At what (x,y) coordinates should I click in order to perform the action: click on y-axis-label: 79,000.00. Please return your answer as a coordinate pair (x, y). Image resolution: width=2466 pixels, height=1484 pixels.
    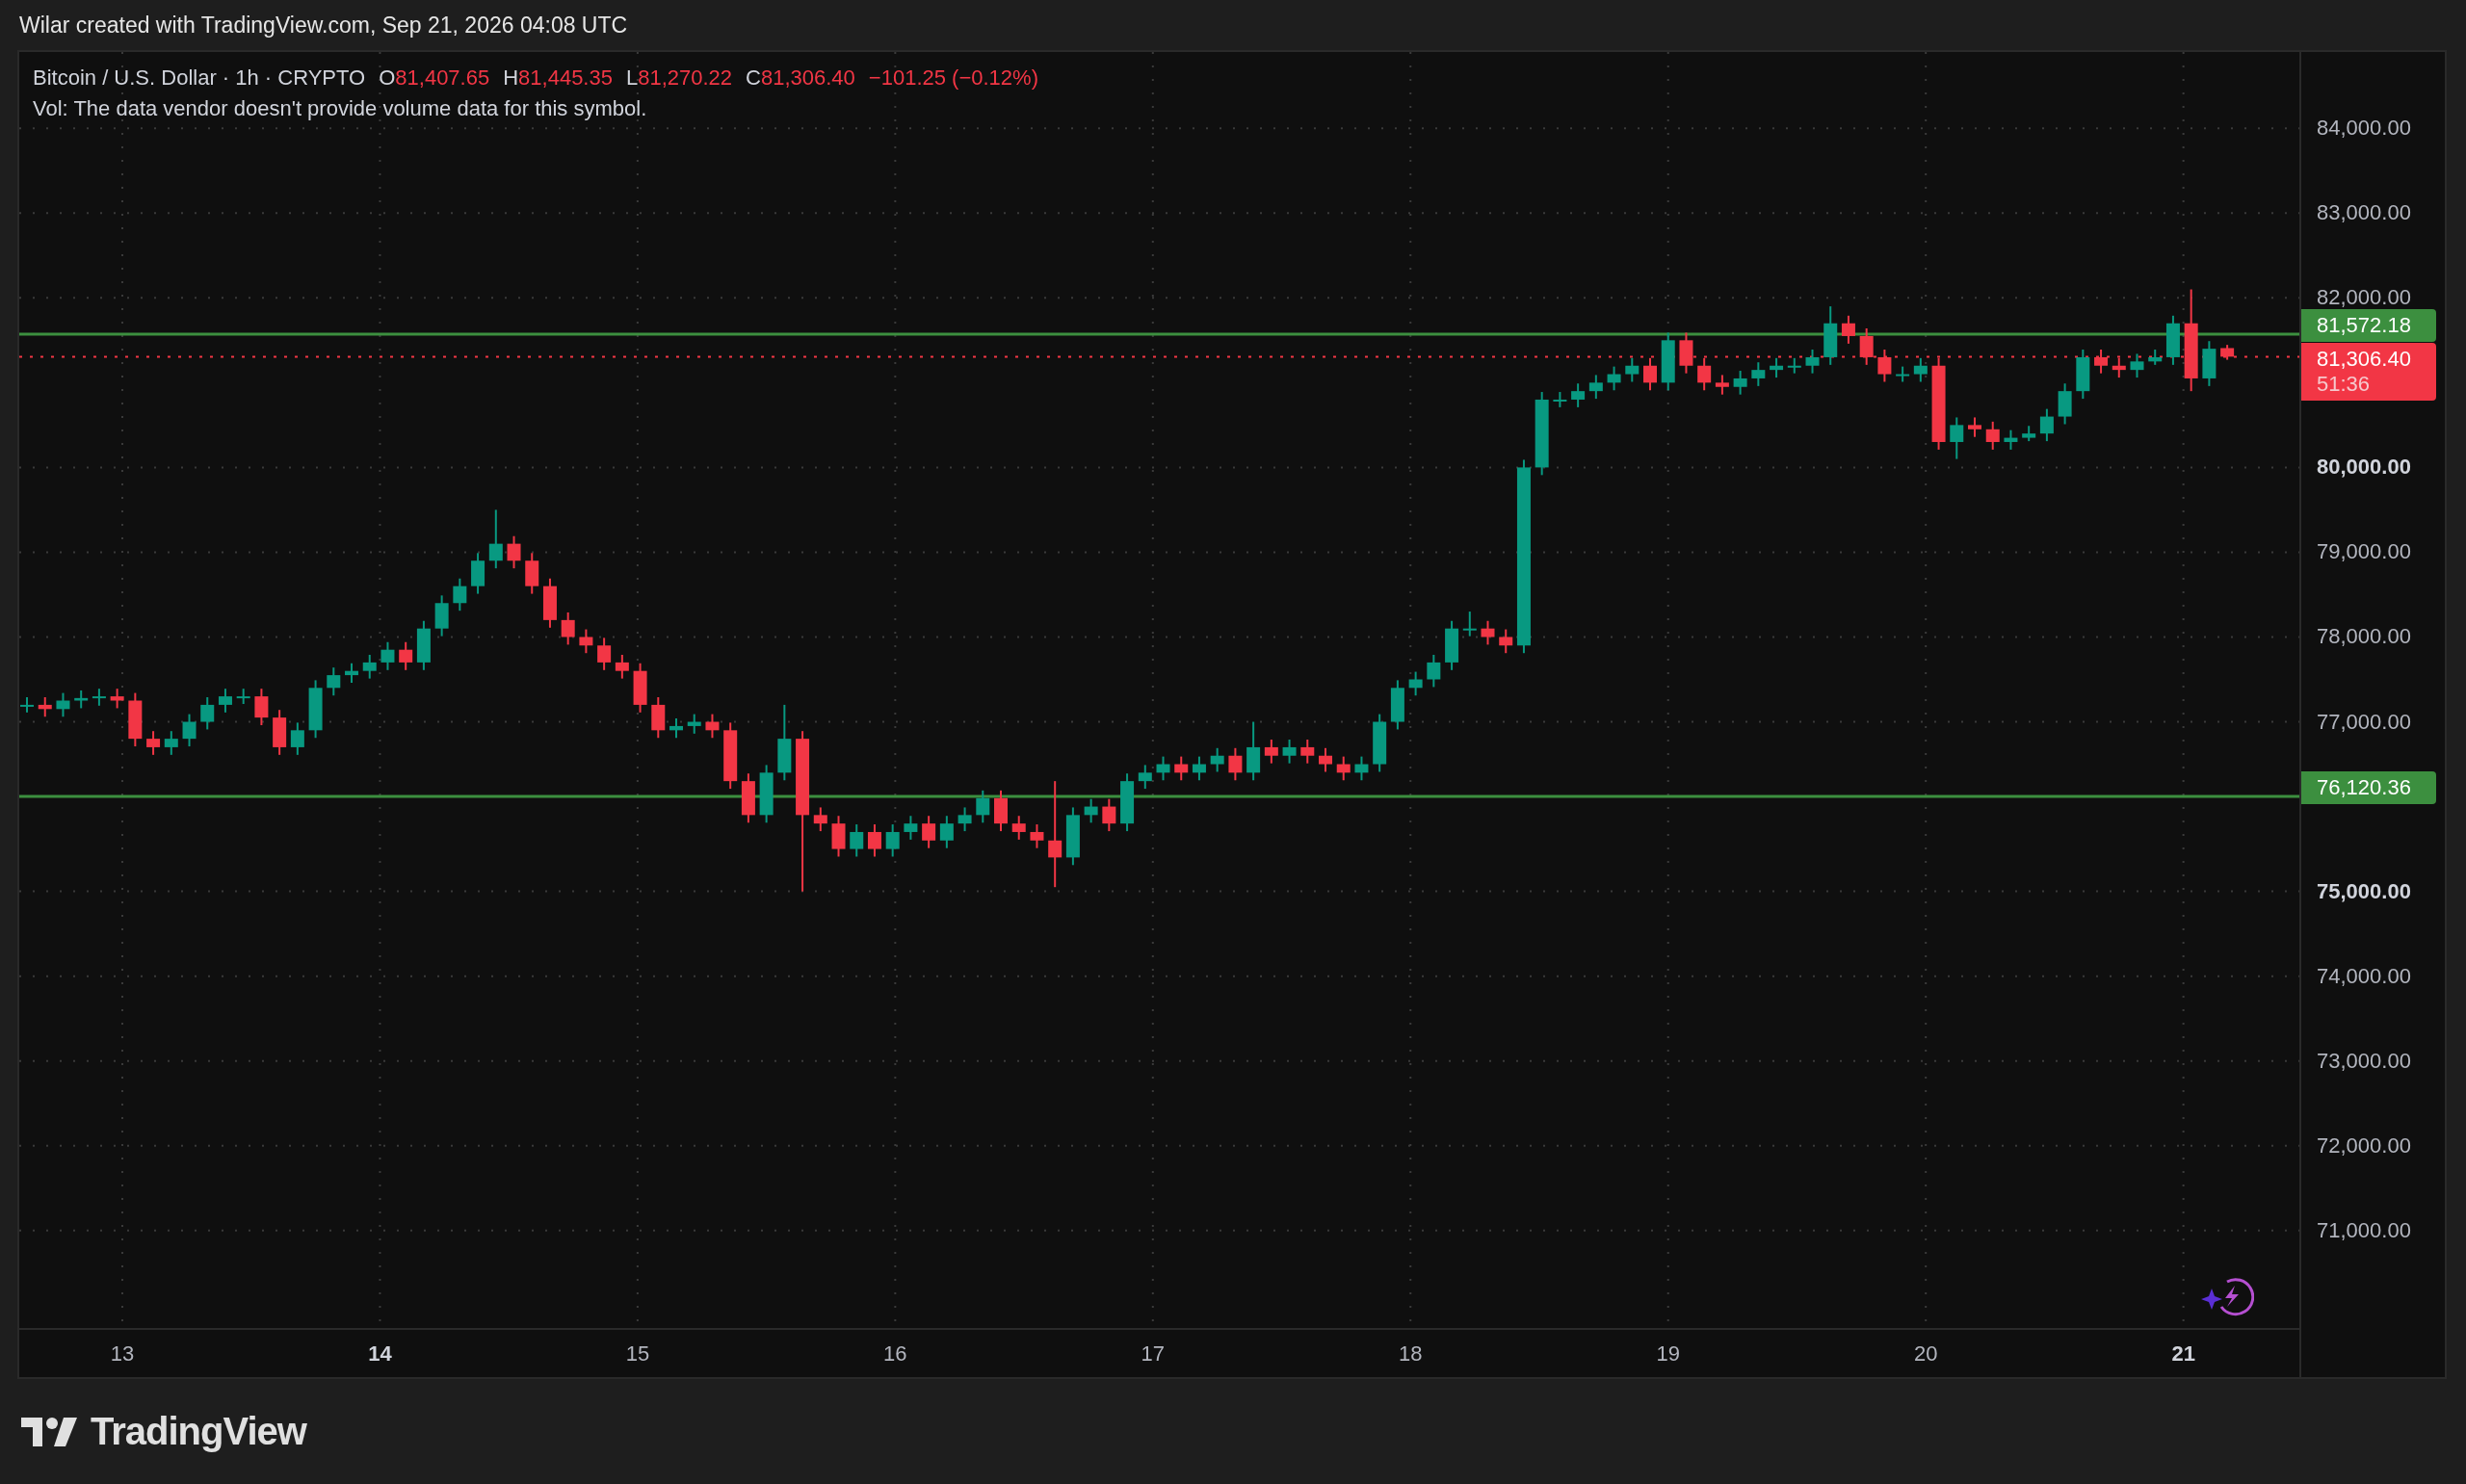
    Looking at the image, I should click on (2364, 552).